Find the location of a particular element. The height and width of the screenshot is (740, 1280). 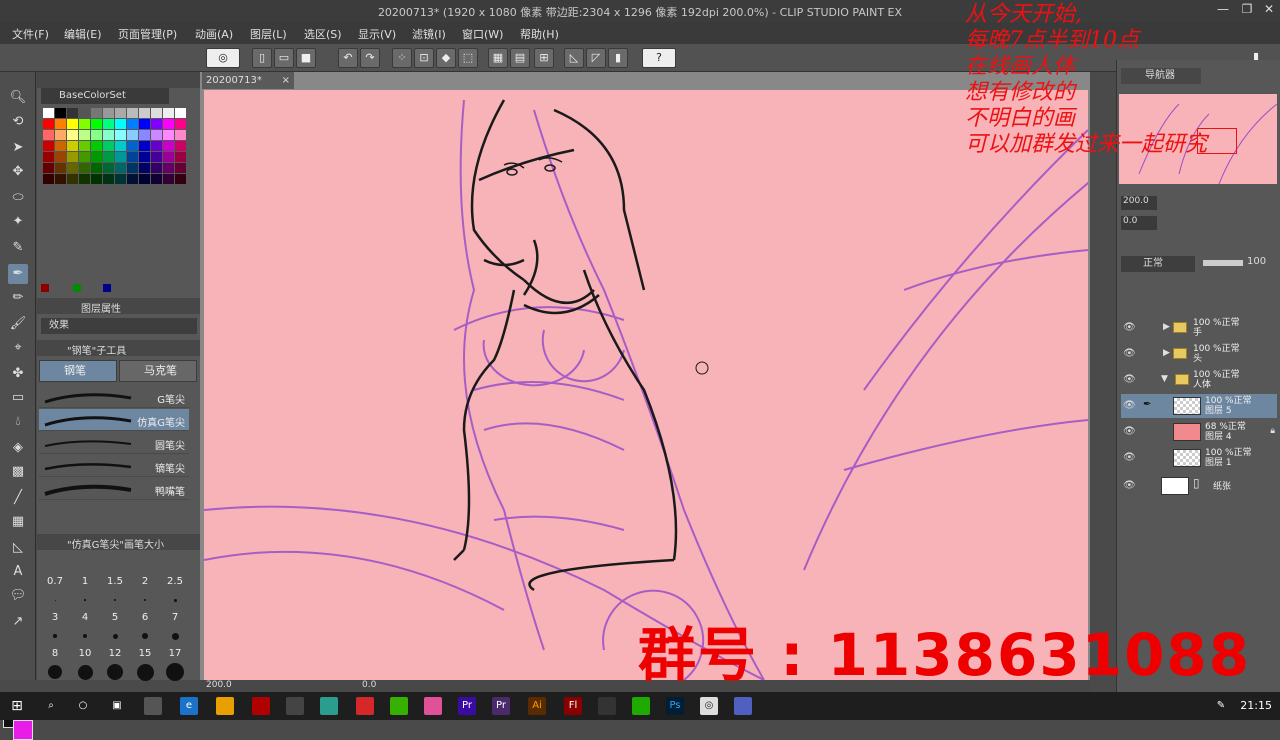

navigator-zoom-value: 200.0 is located at coordinates (1139, 203).